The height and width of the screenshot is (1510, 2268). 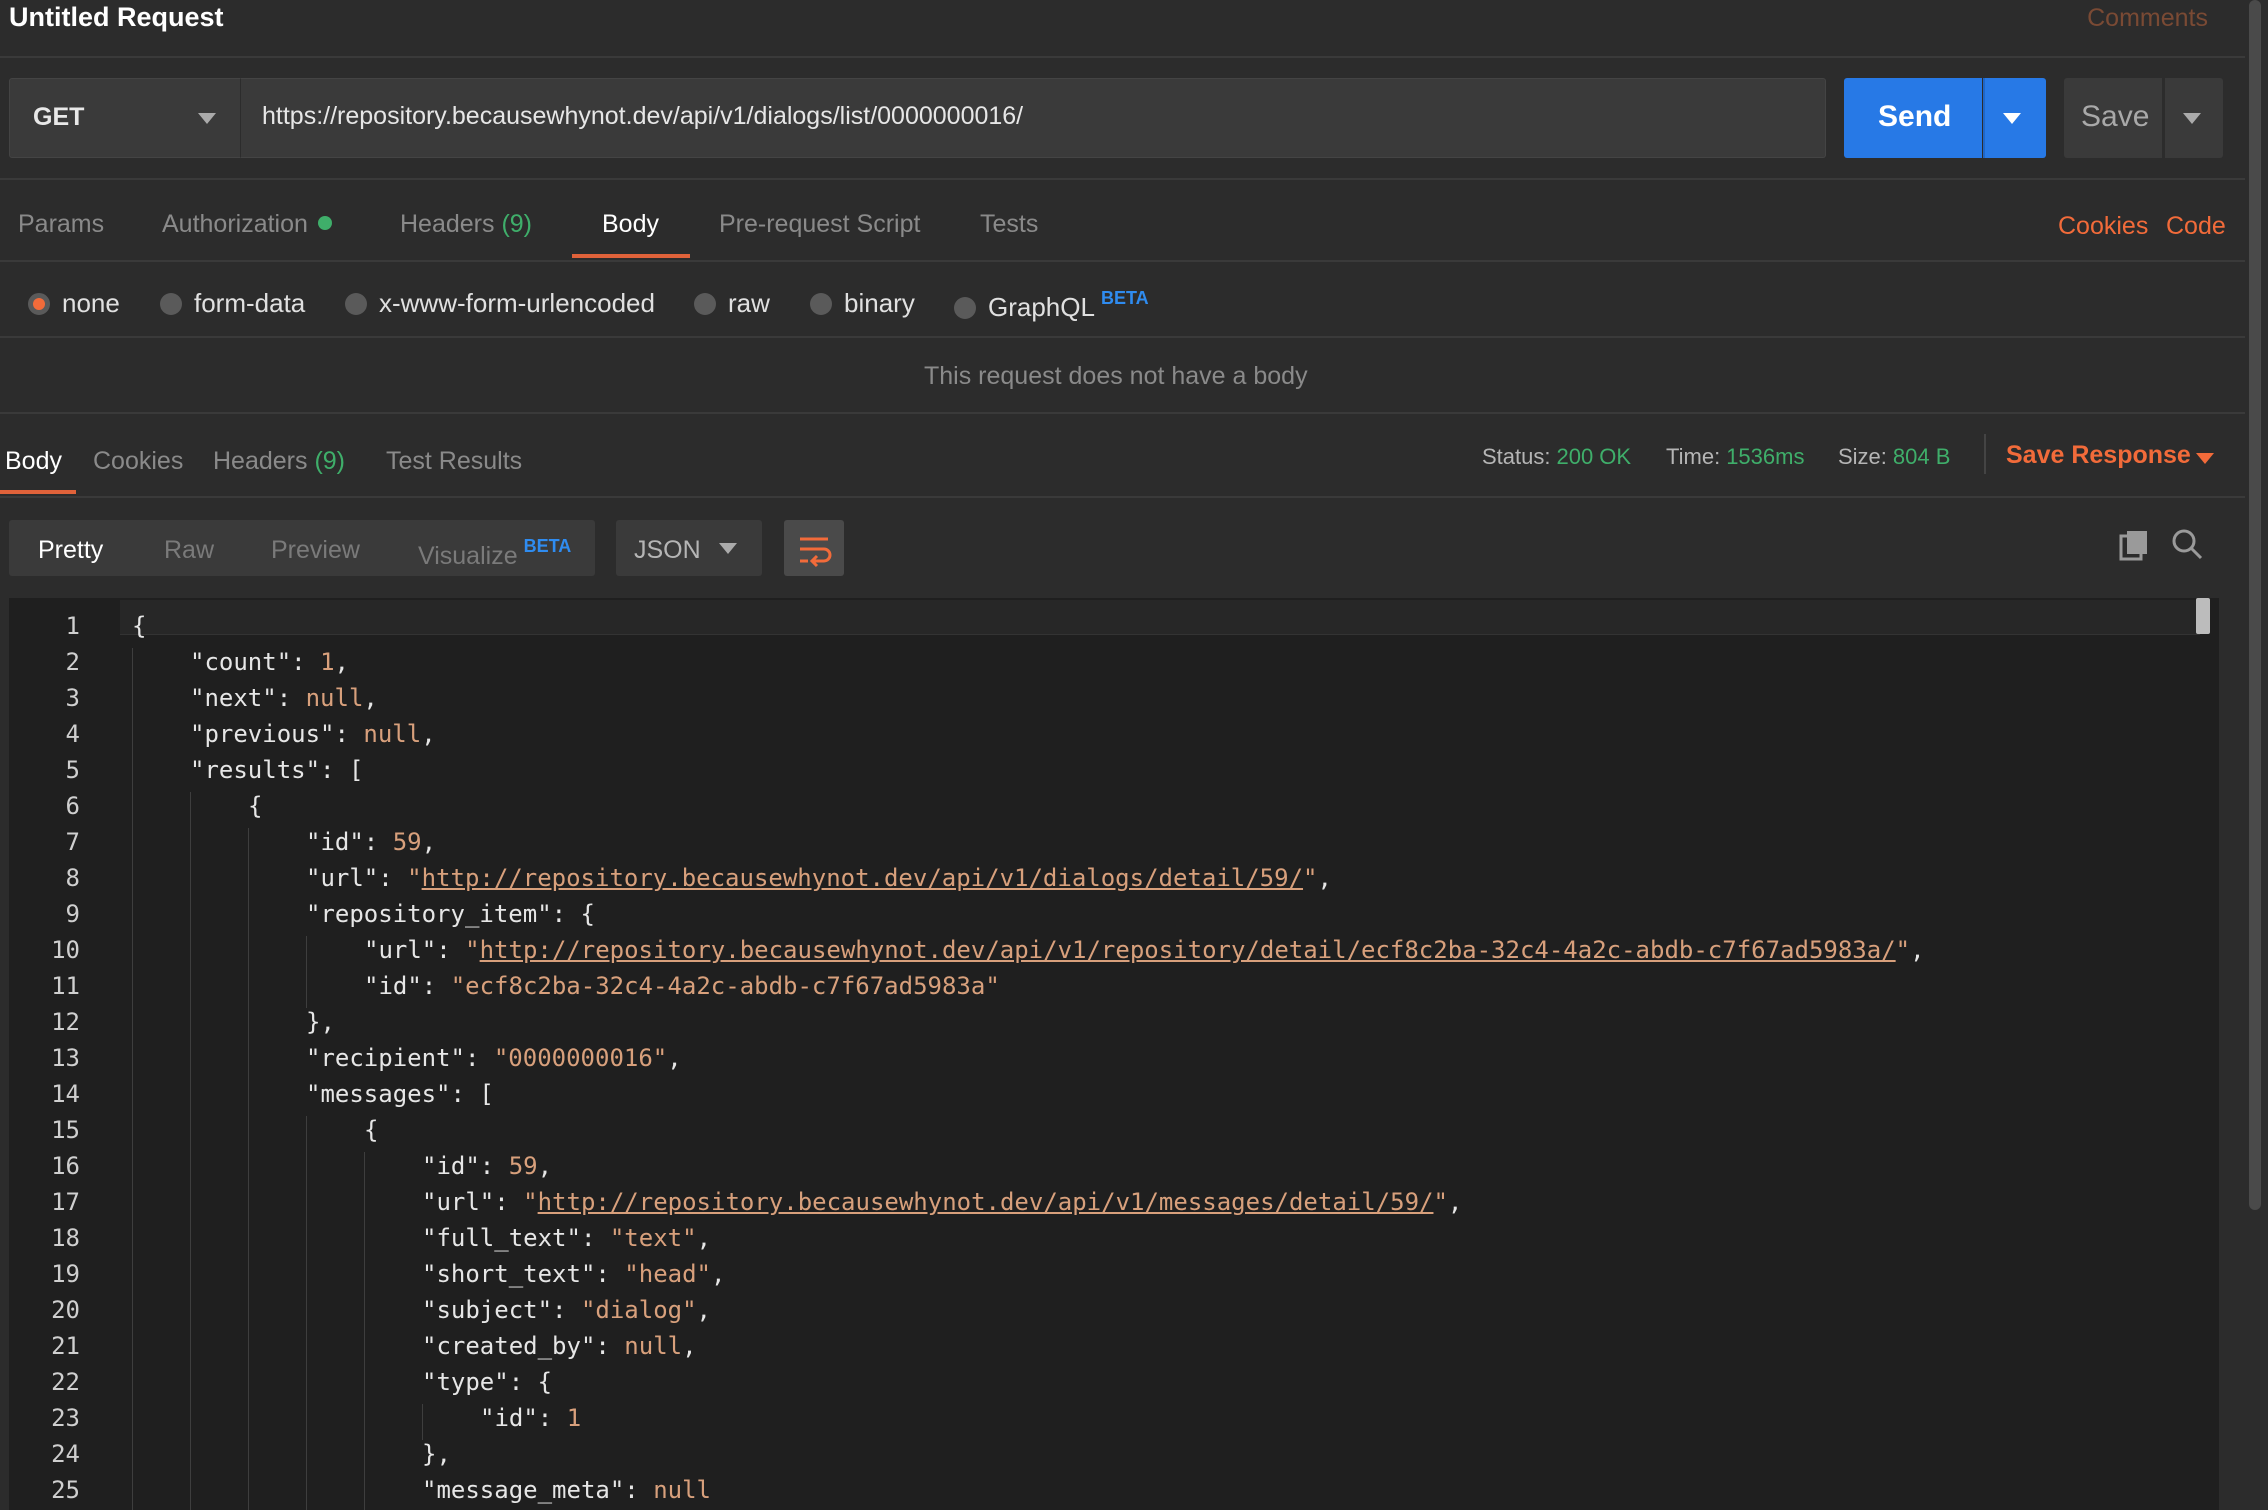 I want to click on cookies-link: Cookies, so click(x=2103, y=226).